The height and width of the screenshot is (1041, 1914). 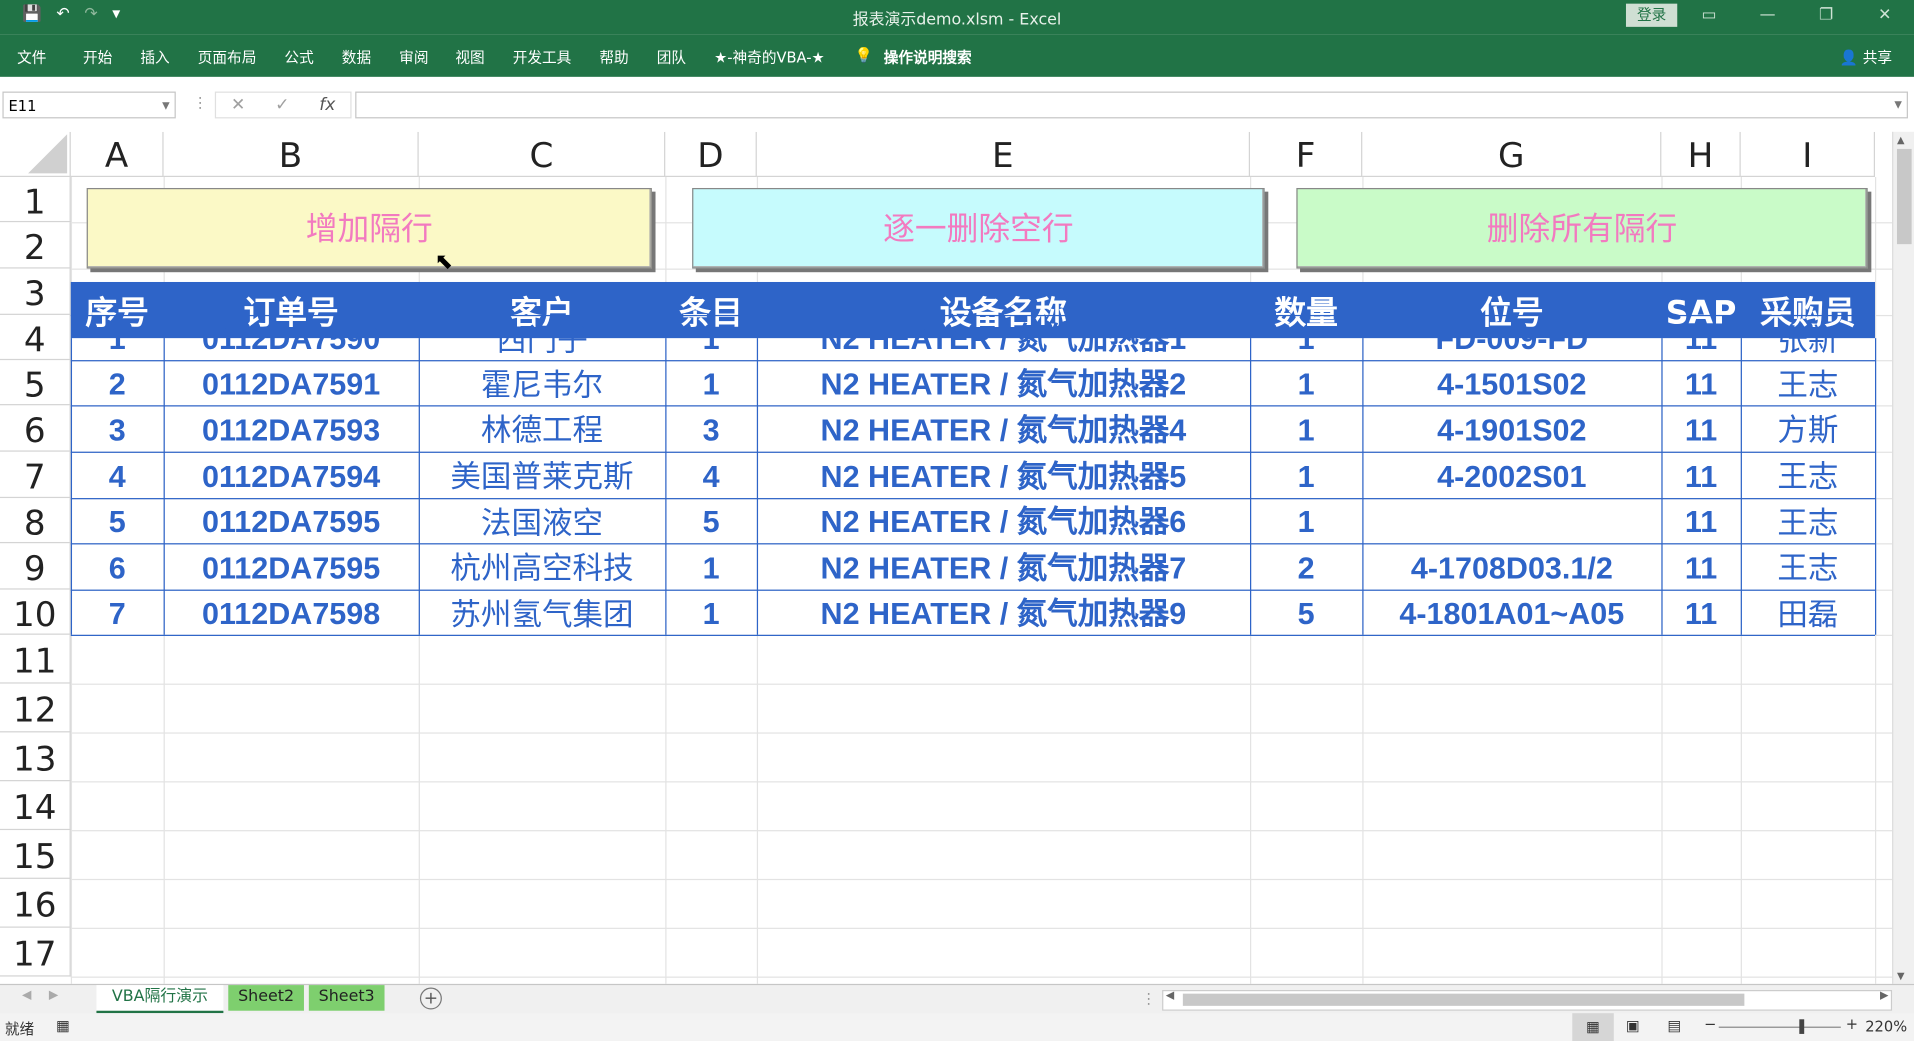 I want to click on table-cell: 霍尼韦尔, so click(x=542, y=382).